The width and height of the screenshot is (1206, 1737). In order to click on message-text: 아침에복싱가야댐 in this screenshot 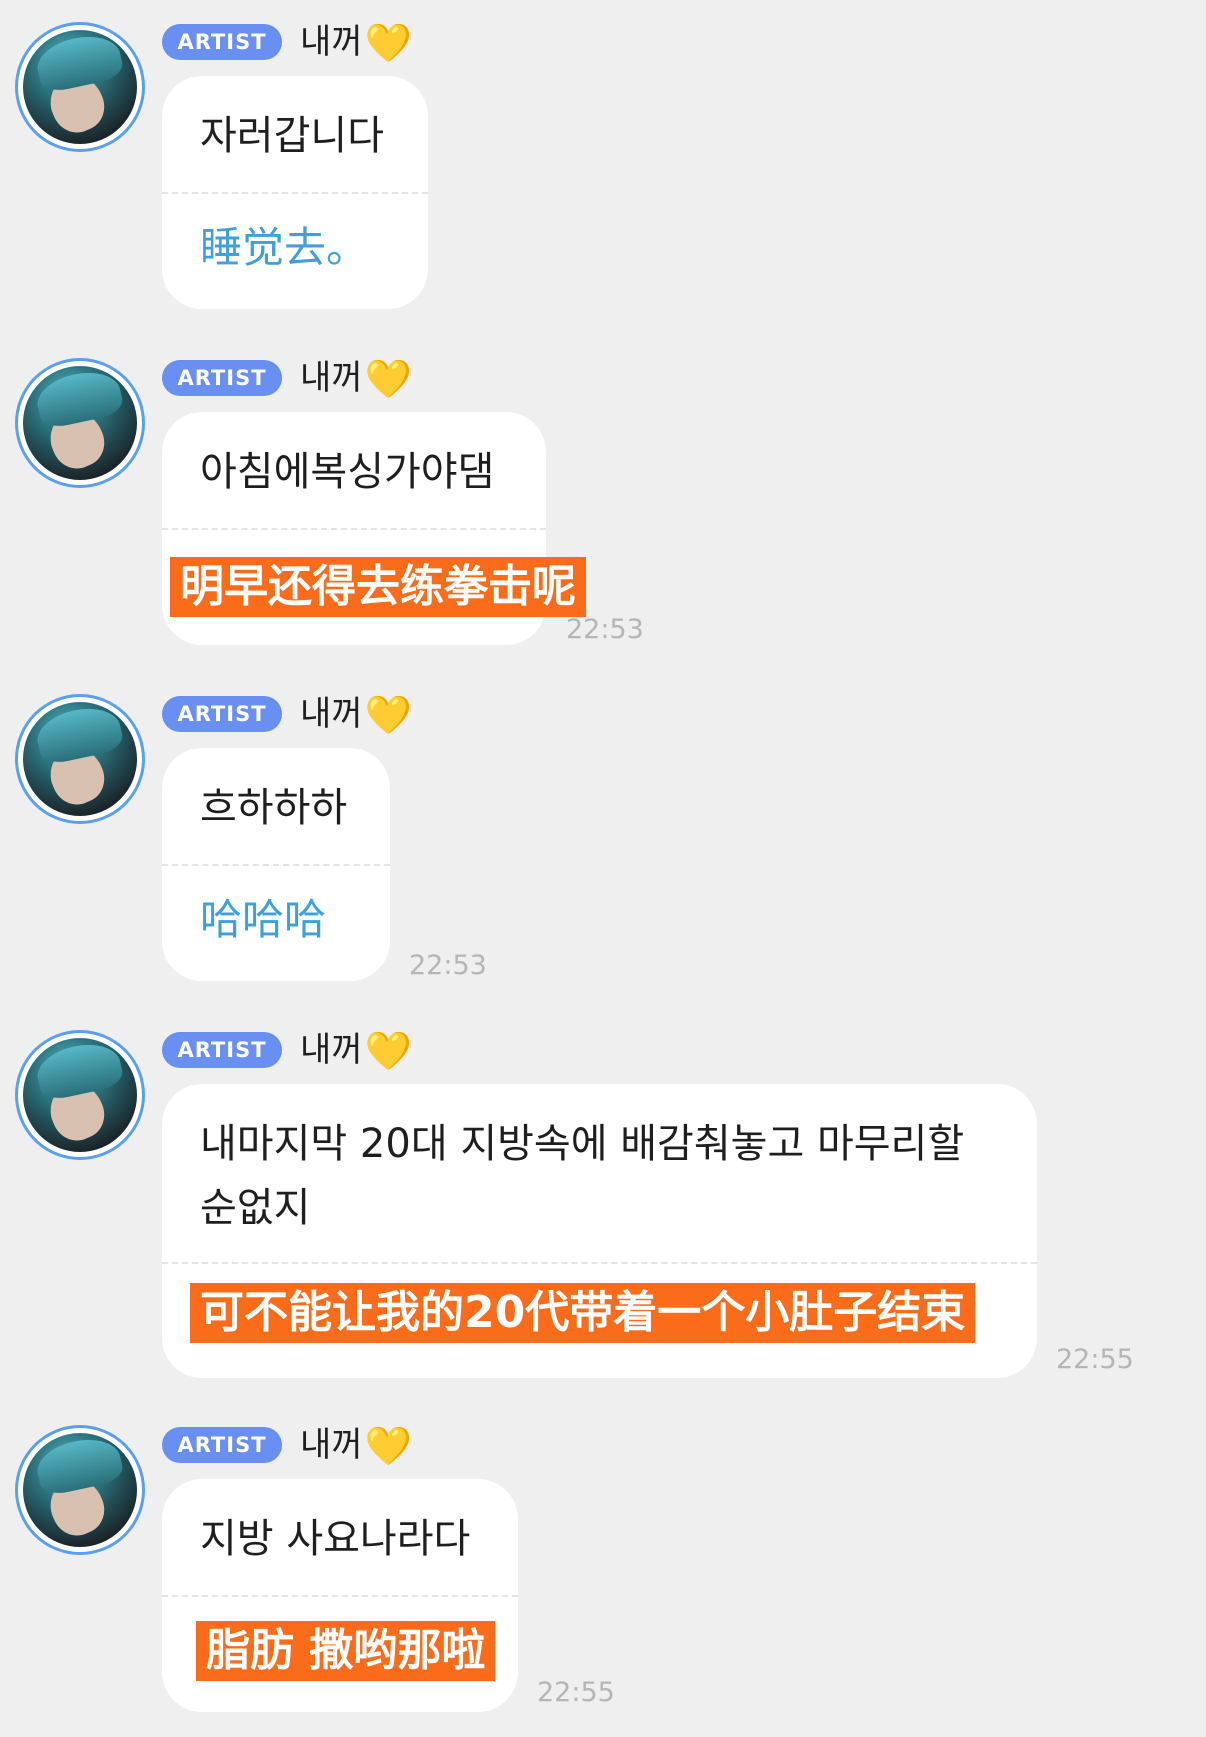, I will do `click(347, 472)`.